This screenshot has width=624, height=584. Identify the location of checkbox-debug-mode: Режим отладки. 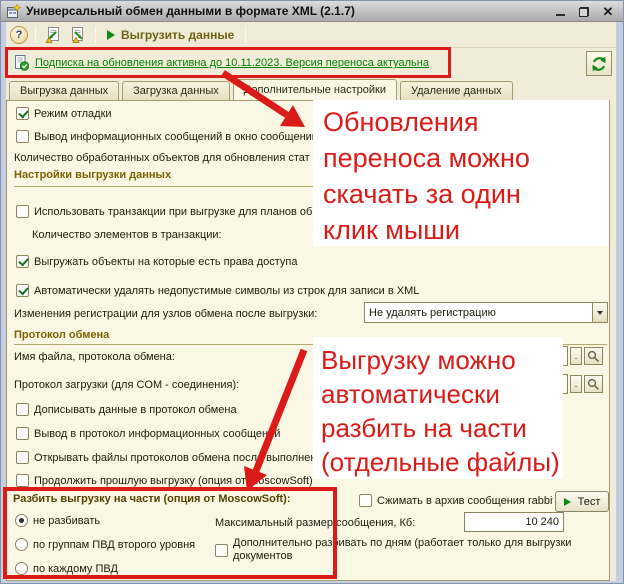
(64, 113).